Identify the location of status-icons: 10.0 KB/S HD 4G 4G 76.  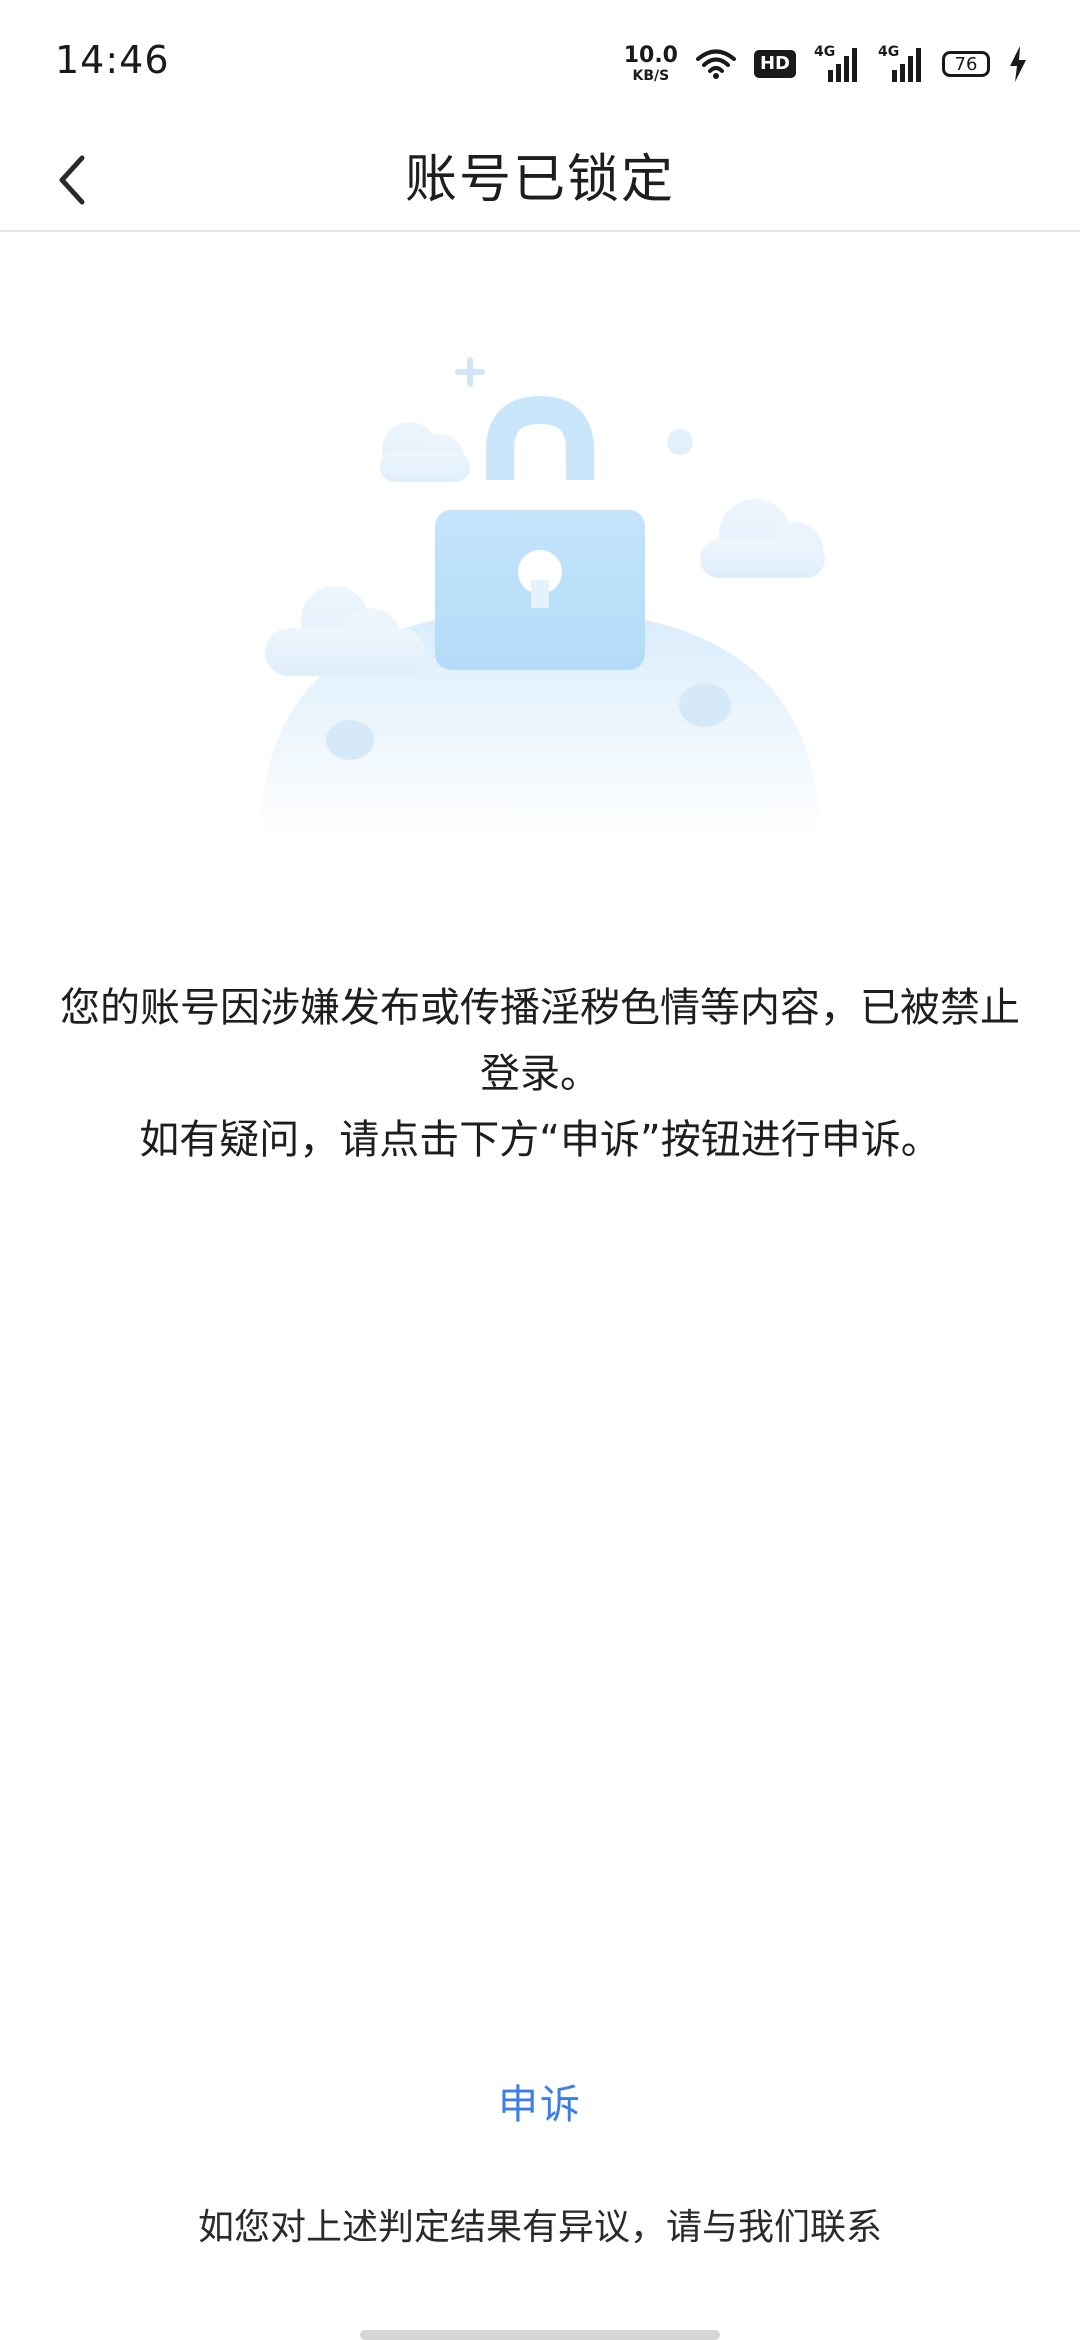
(826, 64).